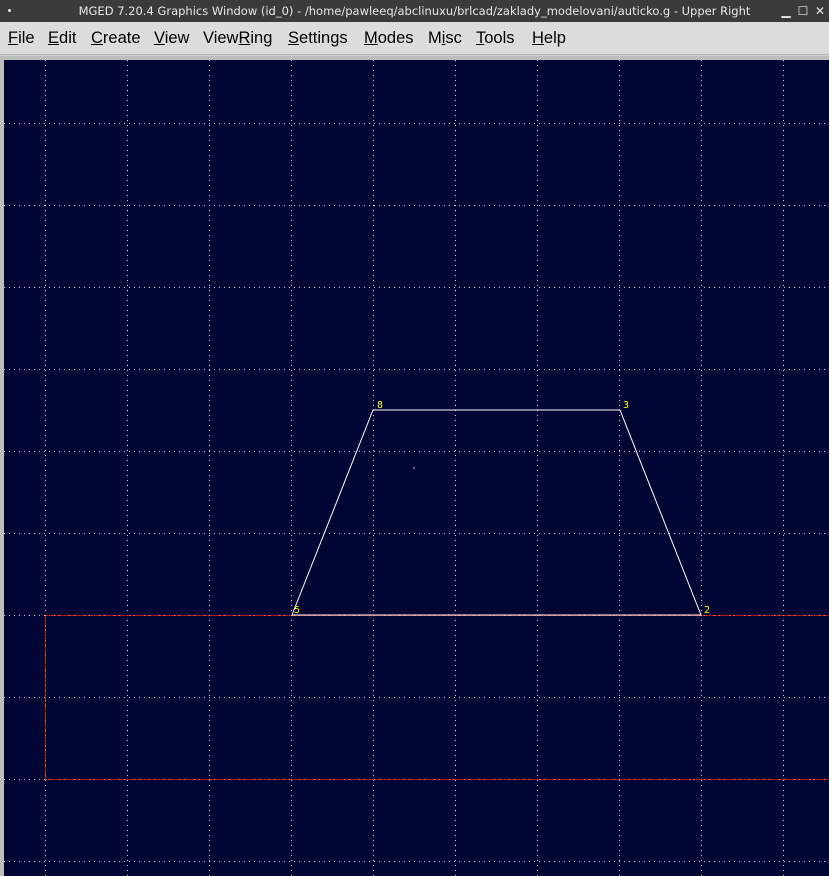 Image resolution: width=829 pixels, height=876 pixels. I want to click on menu-help: Help, so click(549, 38).